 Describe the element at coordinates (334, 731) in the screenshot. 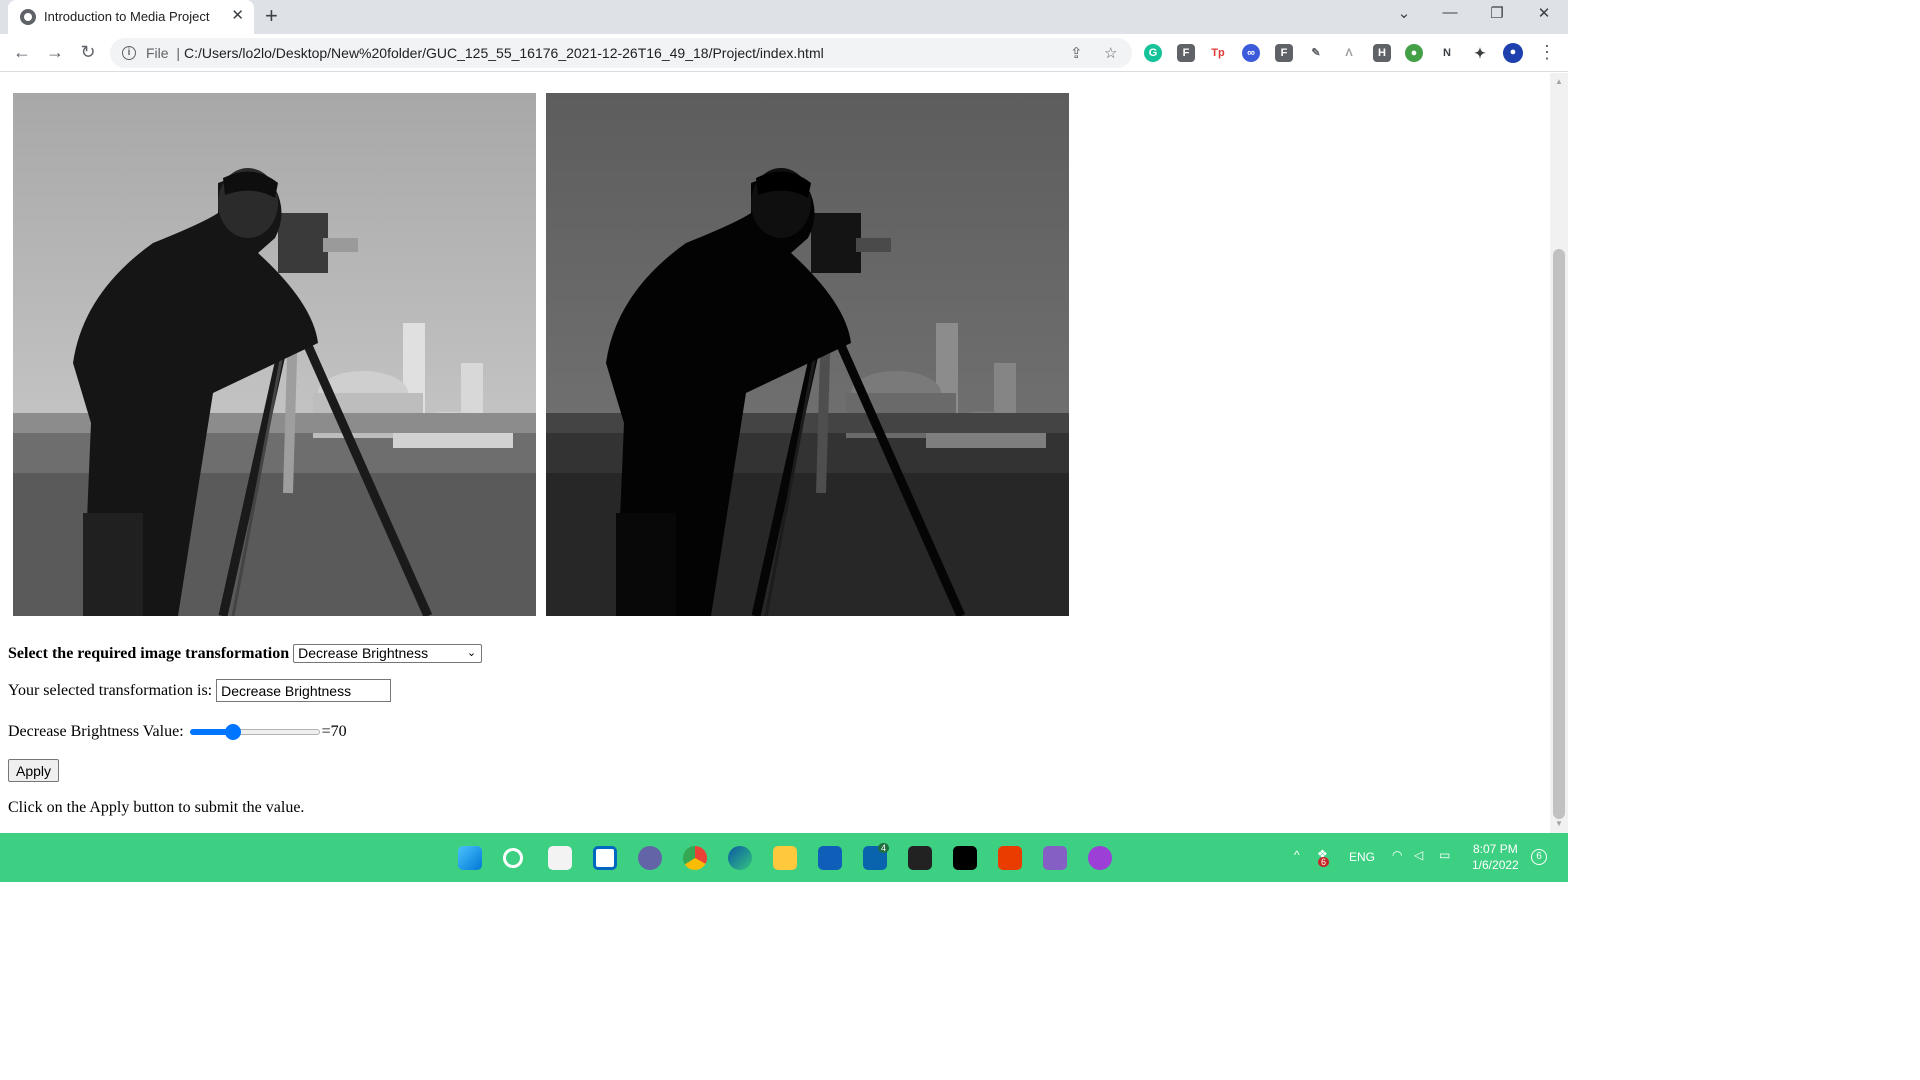

I see `slider-value: =70` at that location.